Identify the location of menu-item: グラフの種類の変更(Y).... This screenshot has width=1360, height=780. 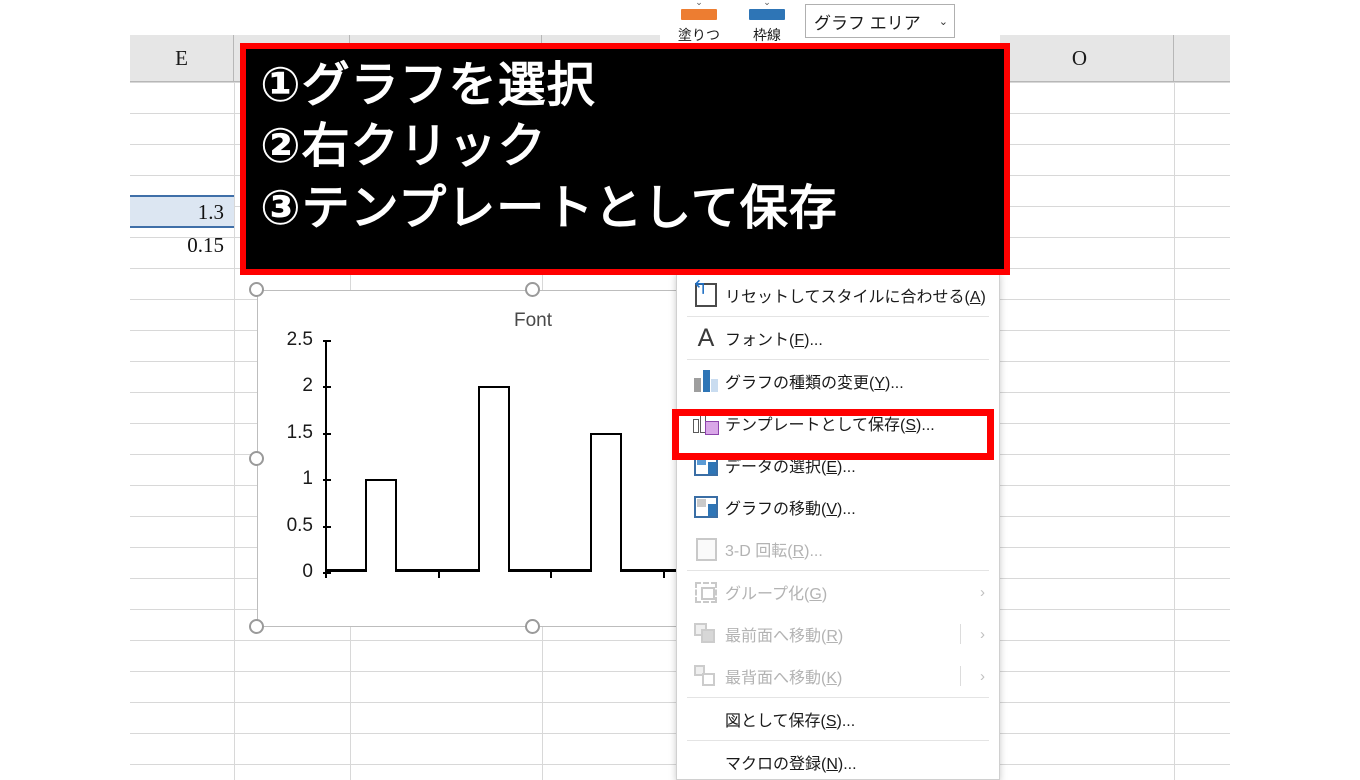
(838, 381).